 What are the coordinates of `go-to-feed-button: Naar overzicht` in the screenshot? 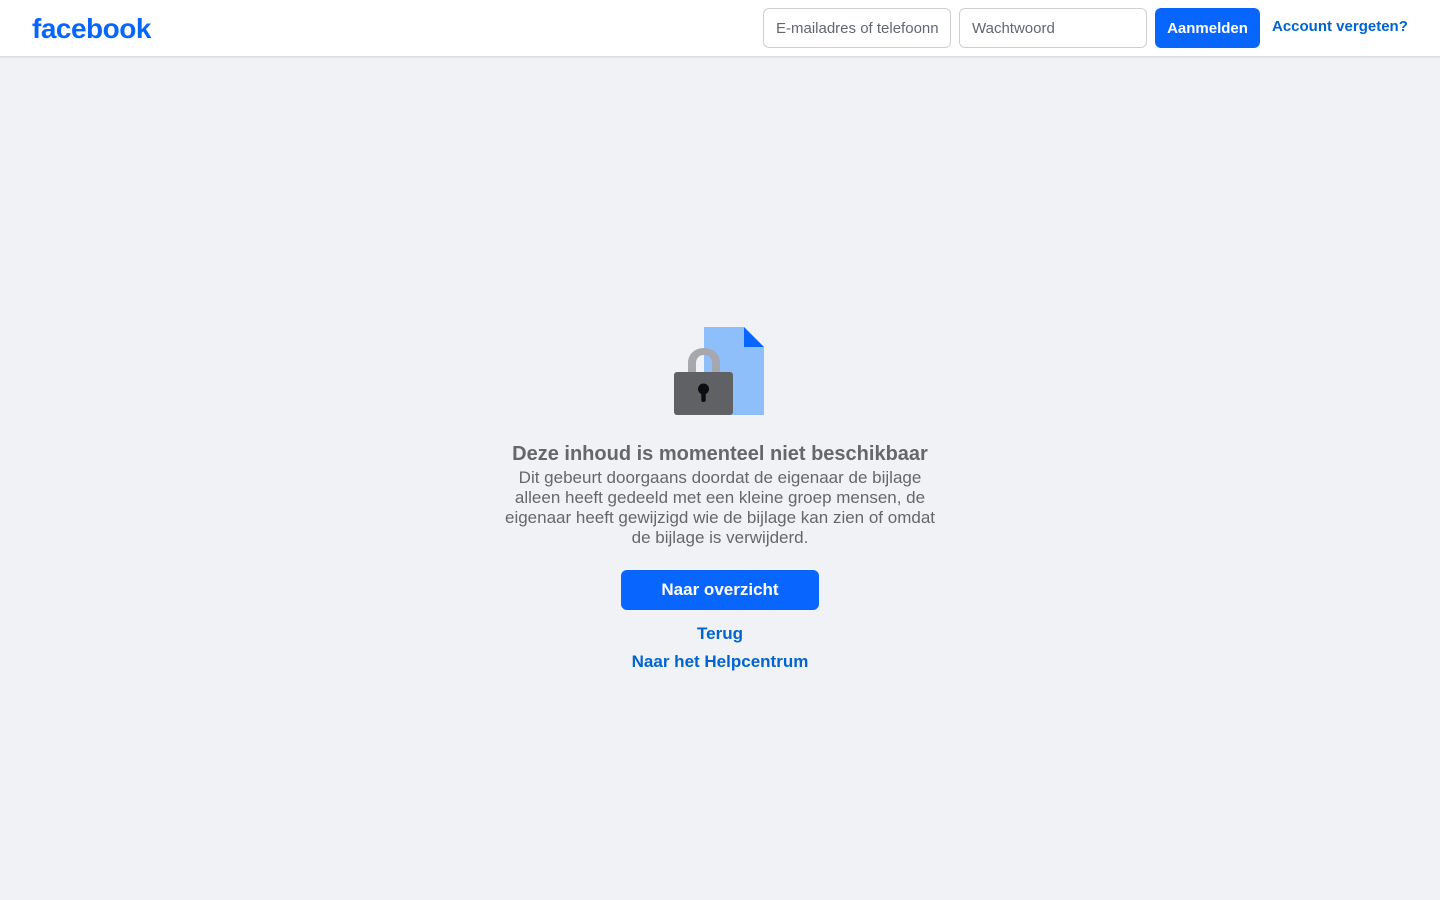 It's located at (720, 590).